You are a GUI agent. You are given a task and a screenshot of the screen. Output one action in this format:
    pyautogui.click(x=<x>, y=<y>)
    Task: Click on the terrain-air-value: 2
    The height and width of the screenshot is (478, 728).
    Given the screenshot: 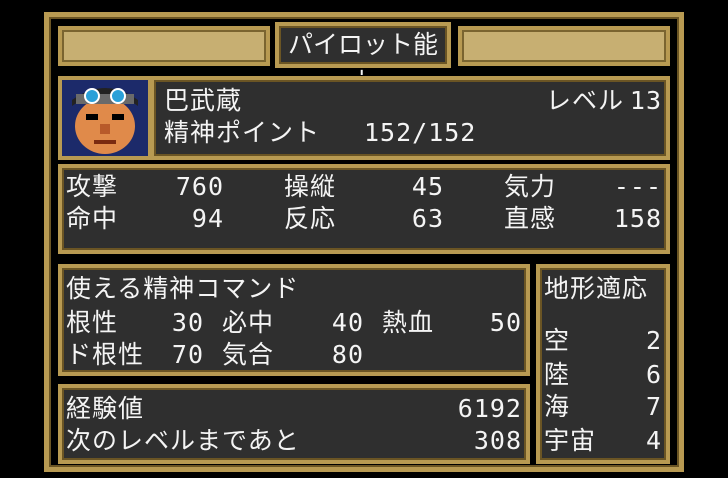 What is the action you would take?
    pyautogui.click(x=653, y=340)
    